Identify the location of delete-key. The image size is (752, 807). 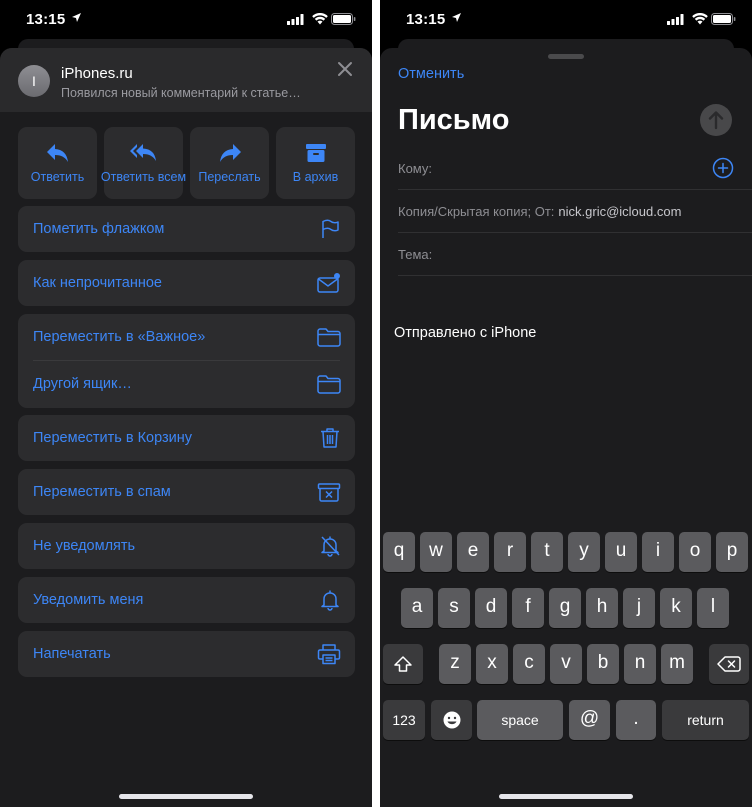
(729, 664).